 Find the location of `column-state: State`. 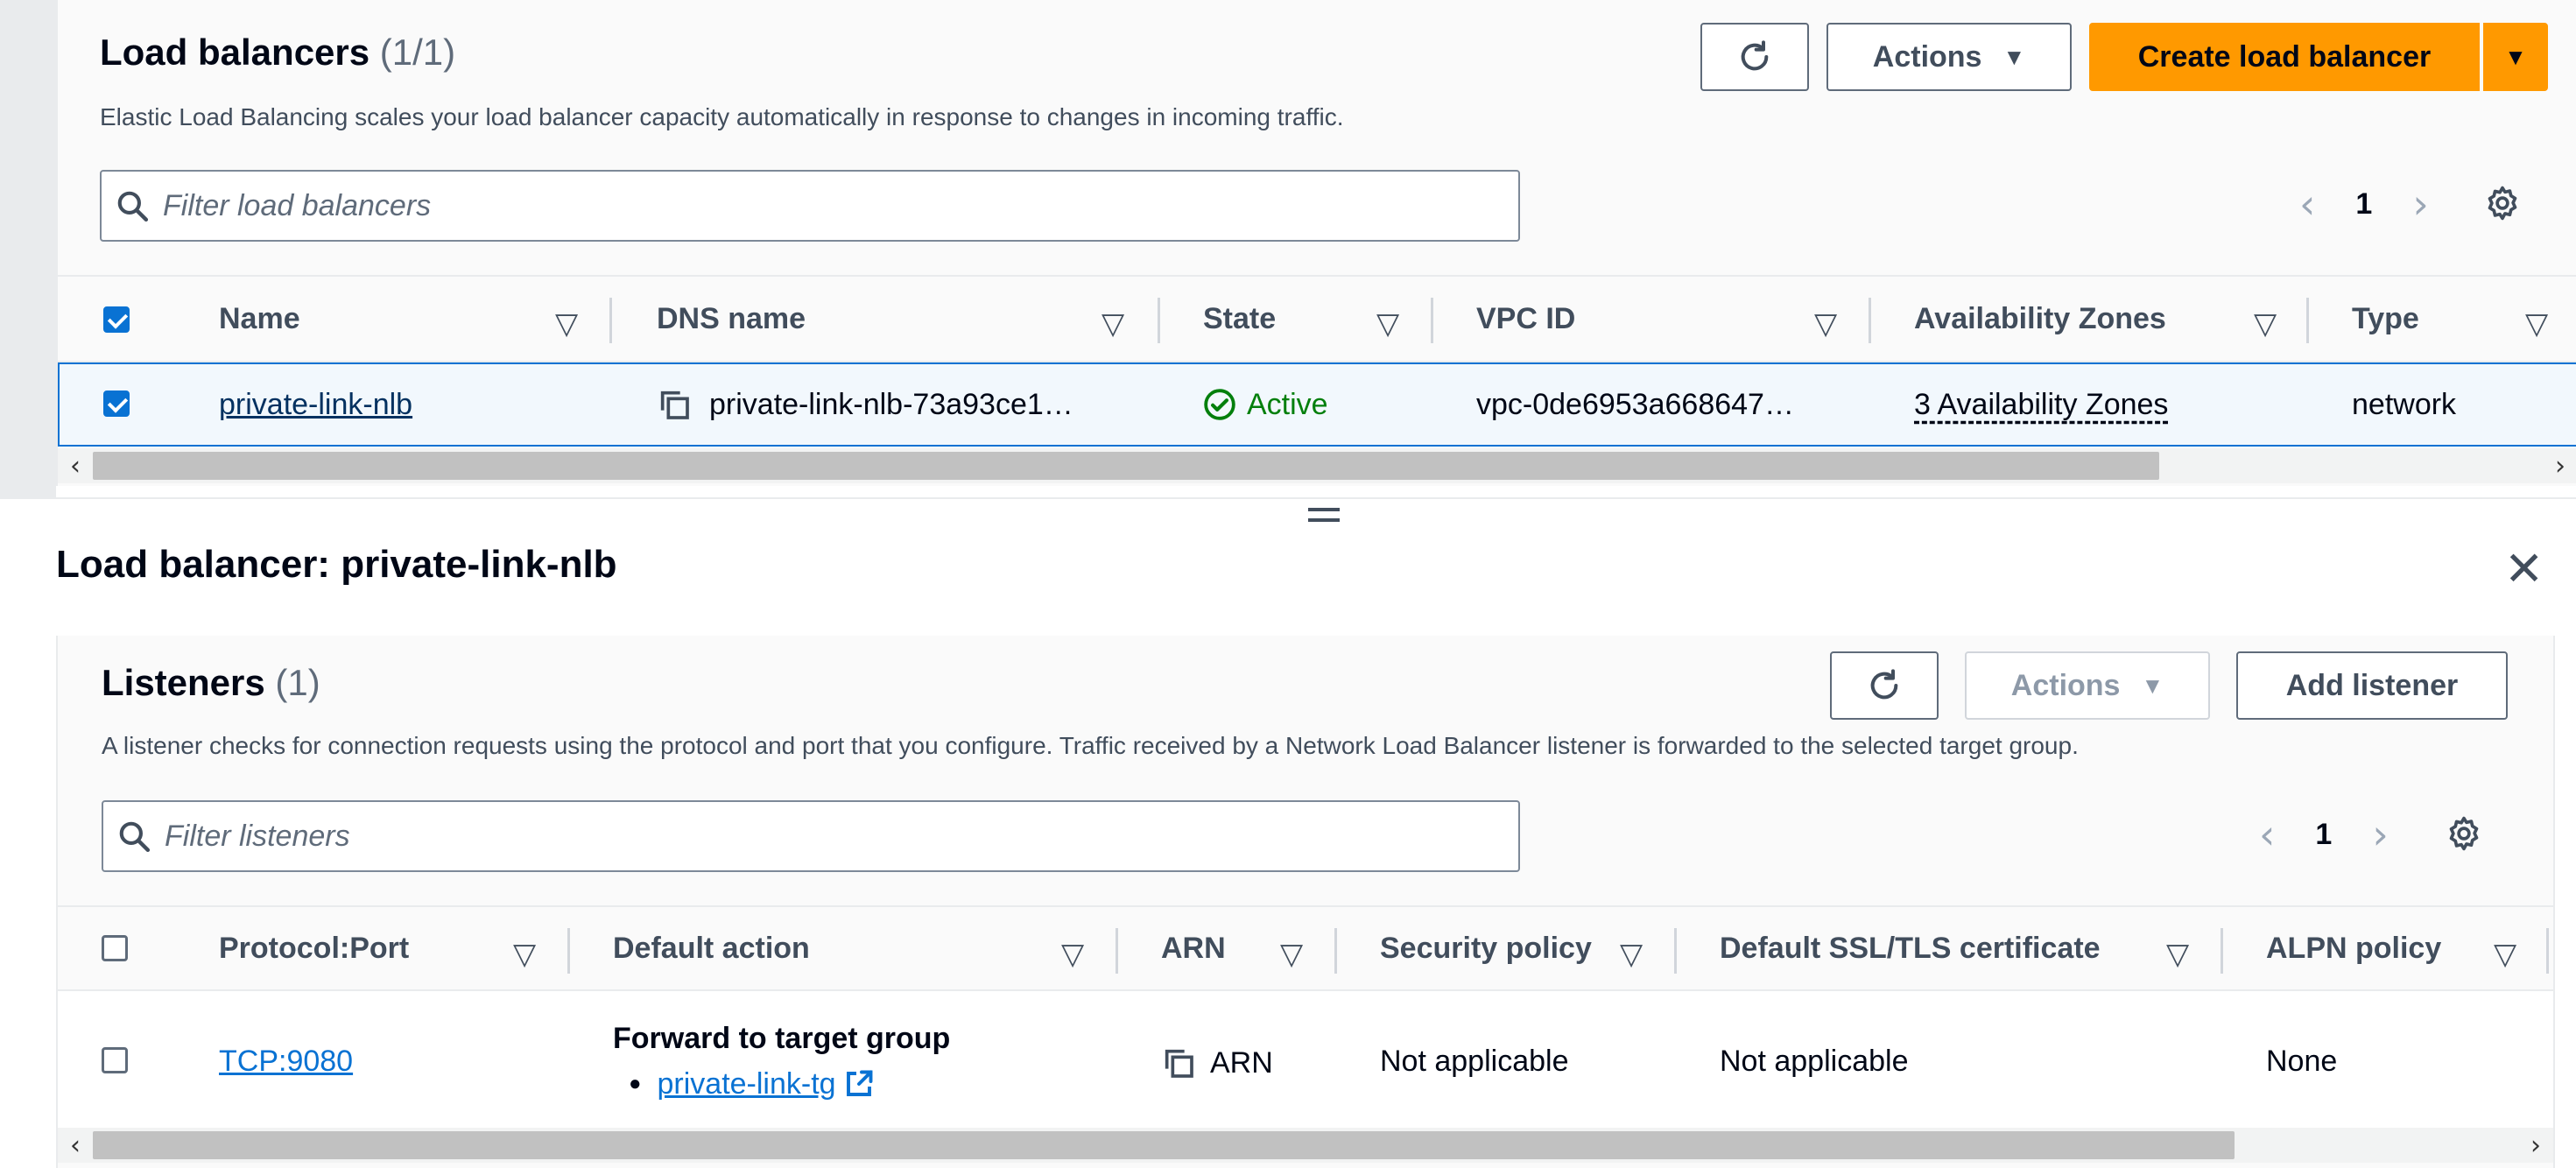

column-state: State is located at coordinates (1239, 319).